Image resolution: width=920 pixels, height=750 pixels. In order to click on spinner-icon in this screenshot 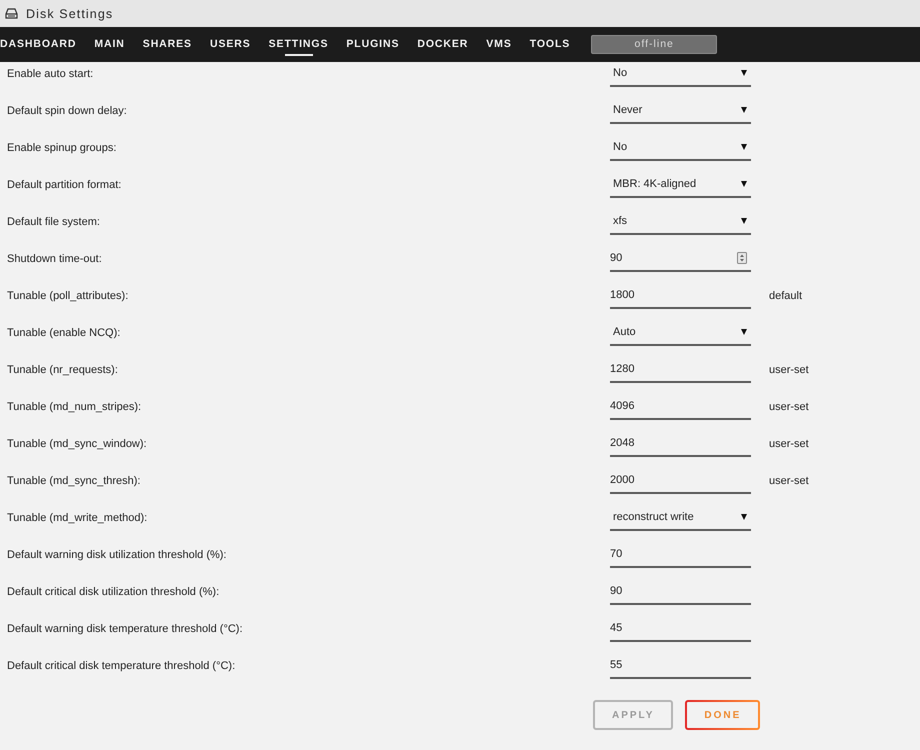, I will do `click(742, 258)`.